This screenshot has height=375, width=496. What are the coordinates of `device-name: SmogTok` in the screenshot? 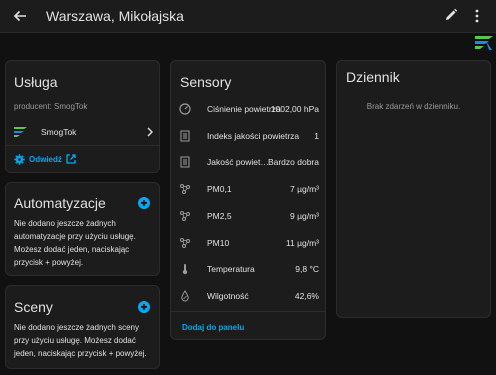 It's located at (59, 132).